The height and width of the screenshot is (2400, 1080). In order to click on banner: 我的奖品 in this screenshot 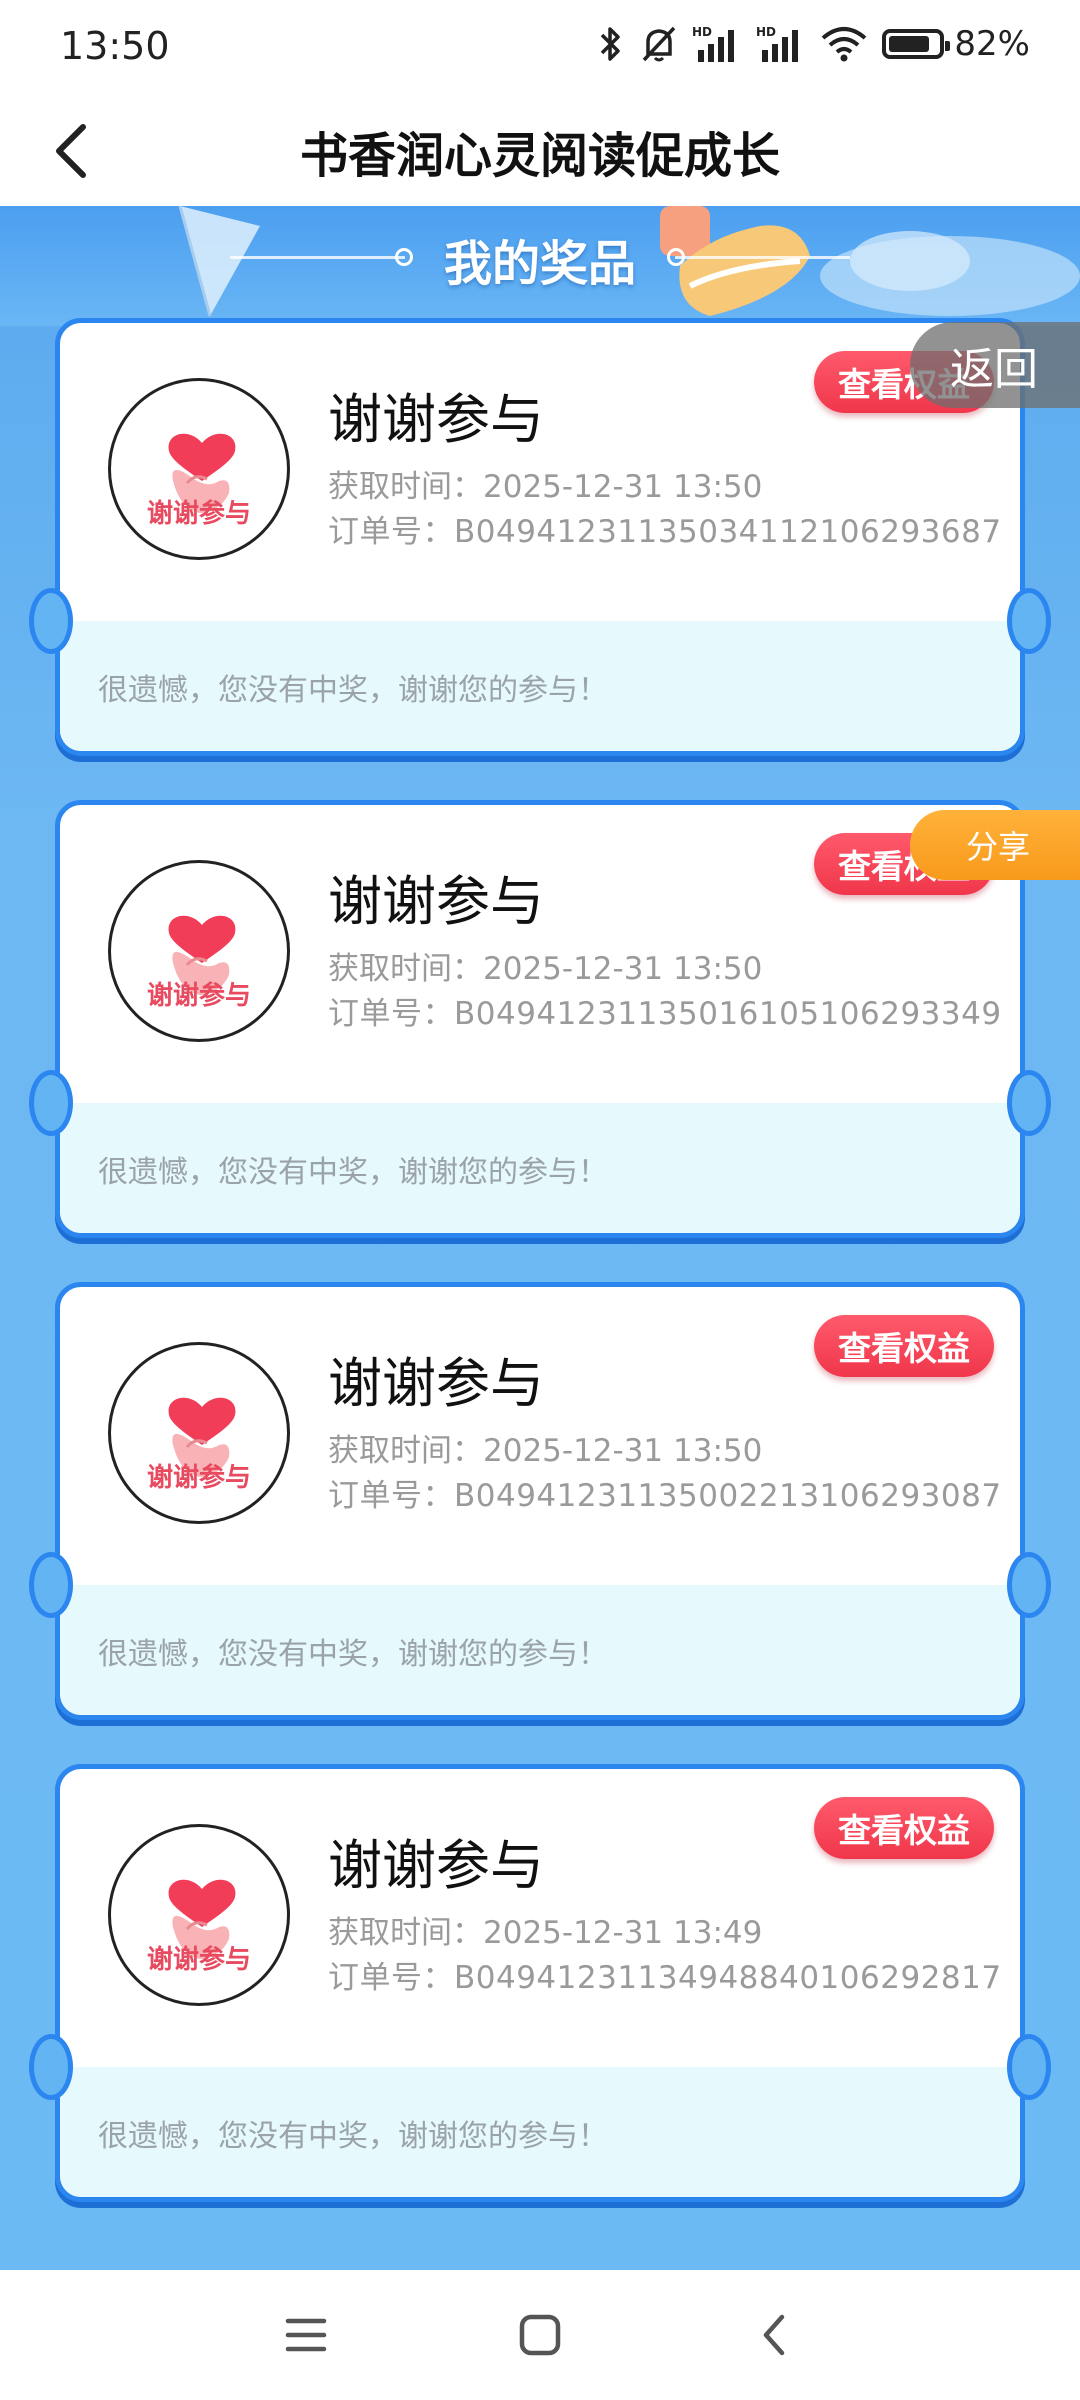, I will do `click(540, 266)`.